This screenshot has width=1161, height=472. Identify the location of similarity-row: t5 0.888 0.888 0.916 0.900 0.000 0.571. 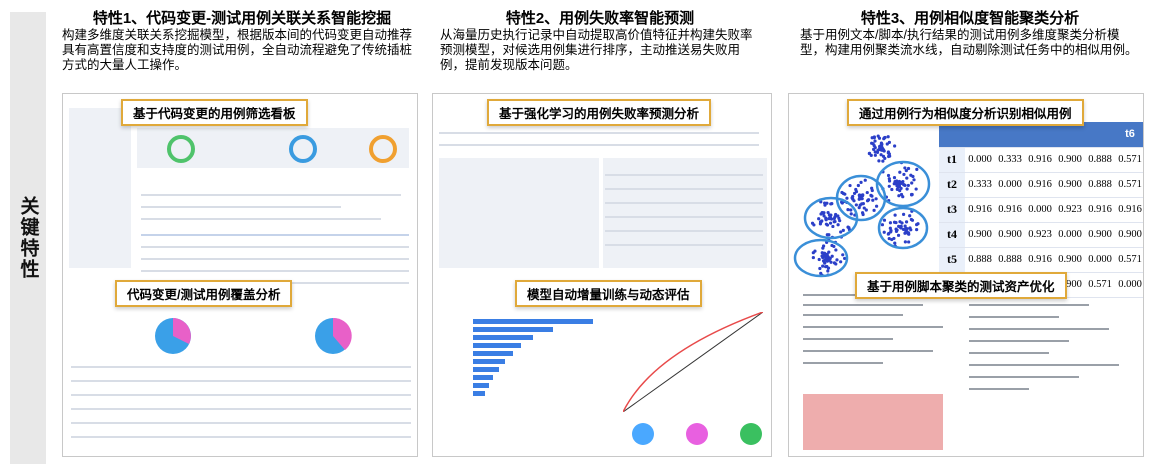
(1041, 260).